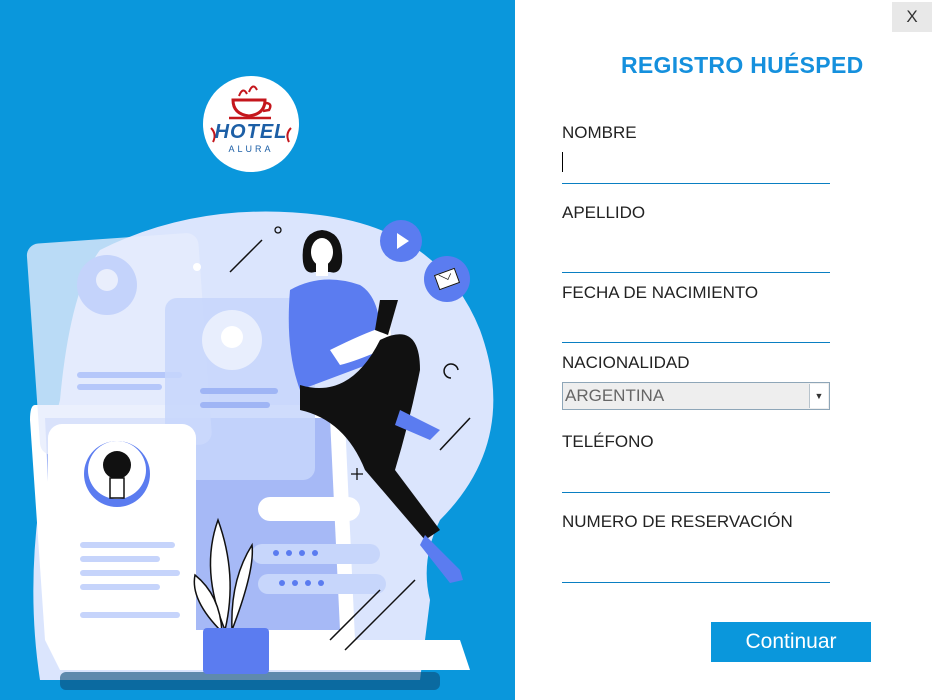 The image size is (932, 700). I want to click on nacionalidad-select: ARGENTINA ▼, so click(696, 396).